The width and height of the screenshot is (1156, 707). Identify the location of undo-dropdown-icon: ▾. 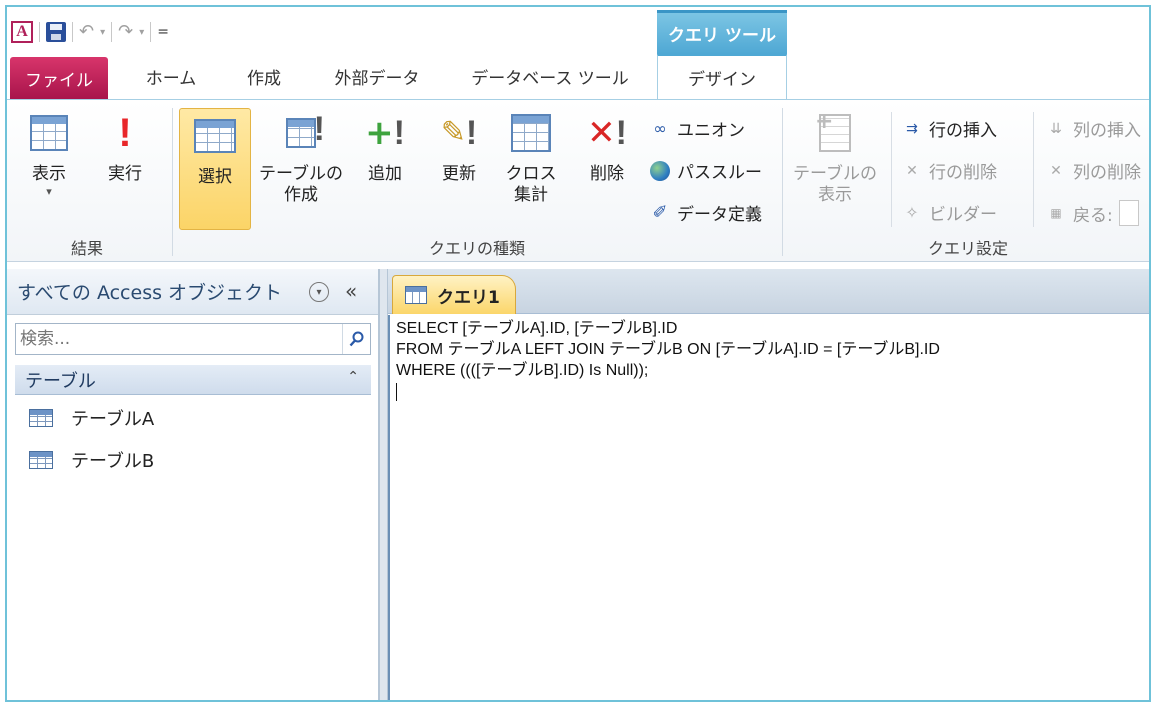
(102, 32).